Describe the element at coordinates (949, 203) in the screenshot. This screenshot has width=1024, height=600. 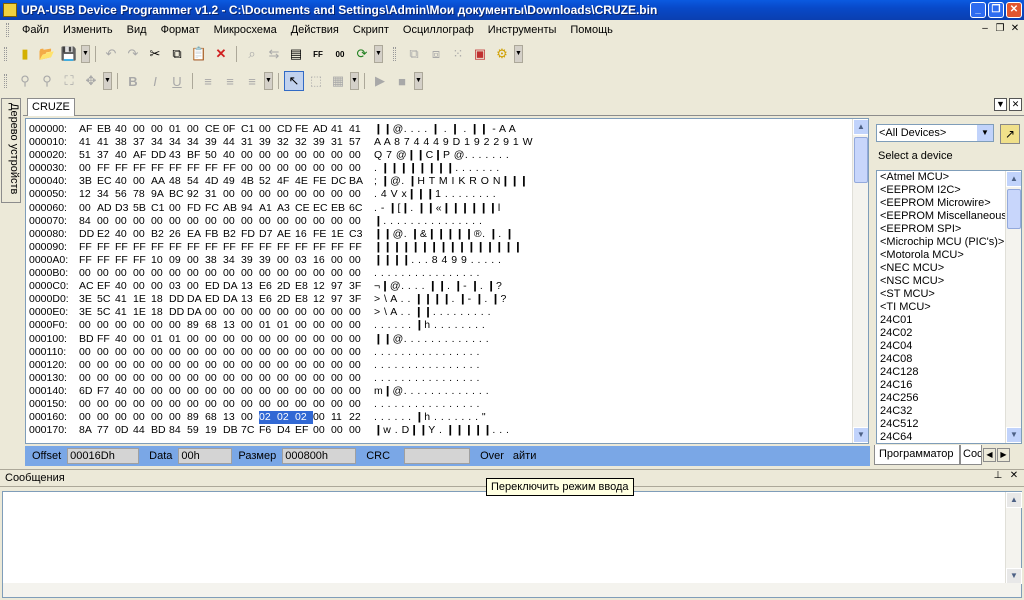
I see `device-list-item: <EEPROM Microwire>` at that location.